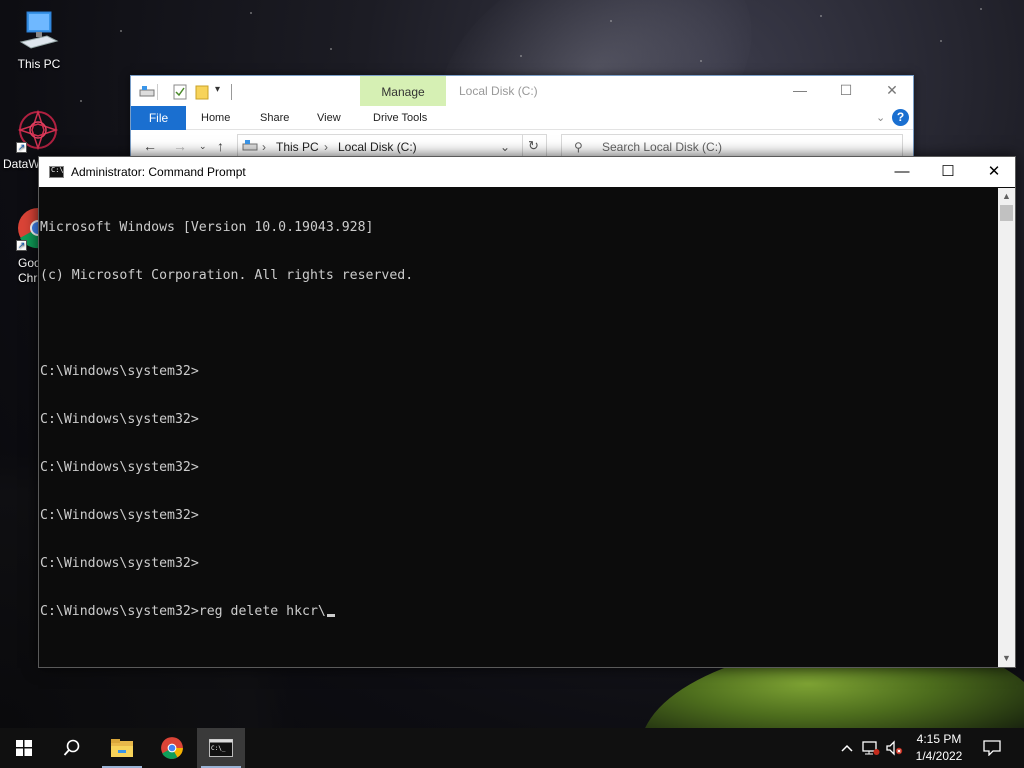  Describe the element at coordinates (56, 172) in the screenshot. I see `command-prompt-icon` at that location.